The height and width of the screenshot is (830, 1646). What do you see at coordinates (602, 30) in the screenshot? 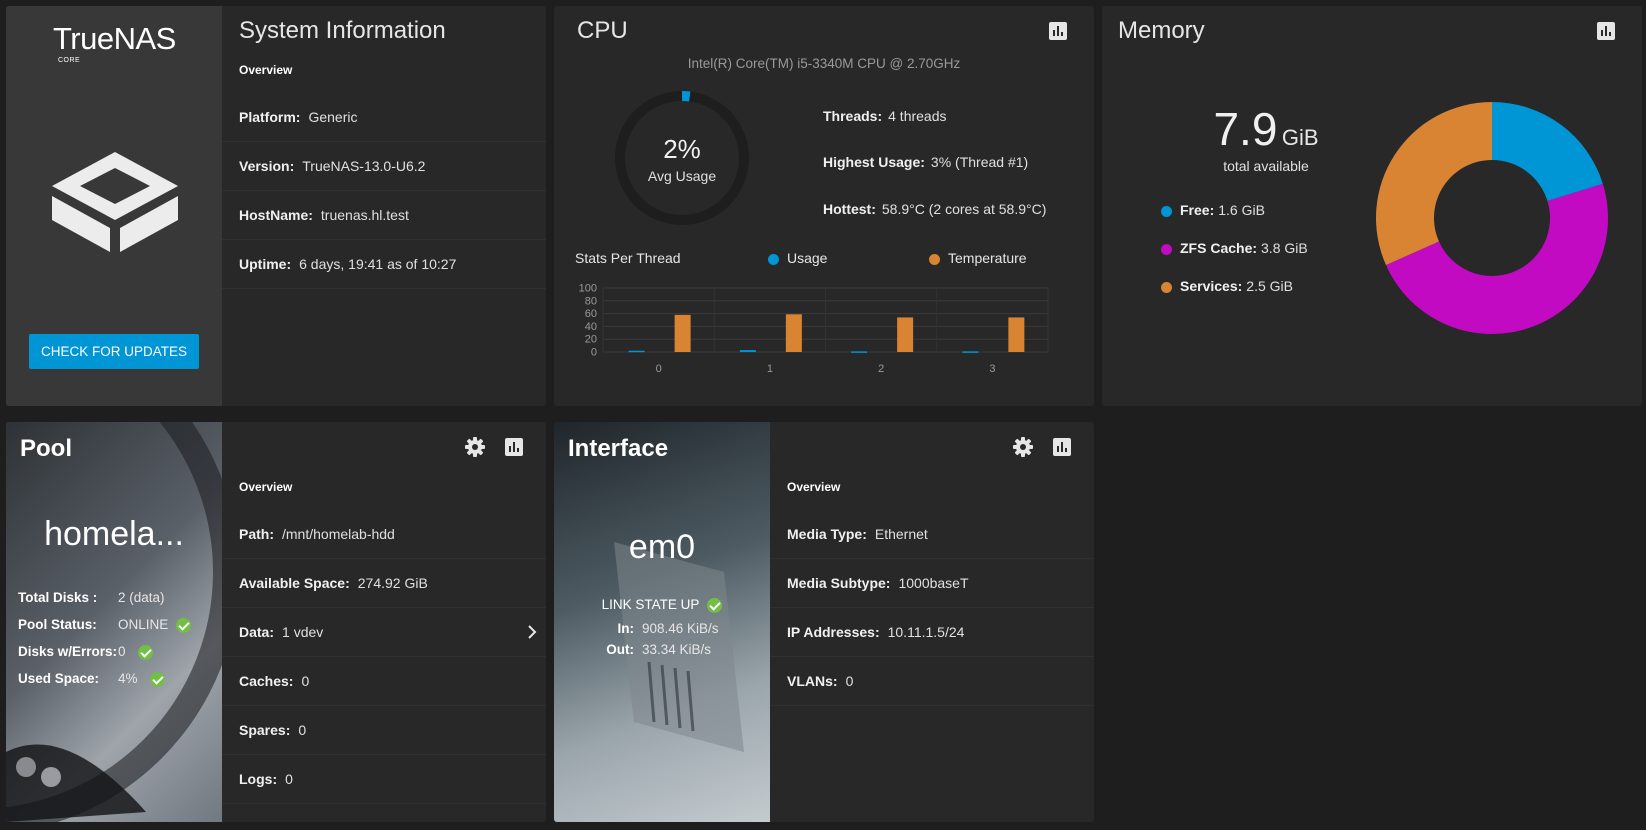
I see `cpu-title: CPU` at bounding box center [602, 30].